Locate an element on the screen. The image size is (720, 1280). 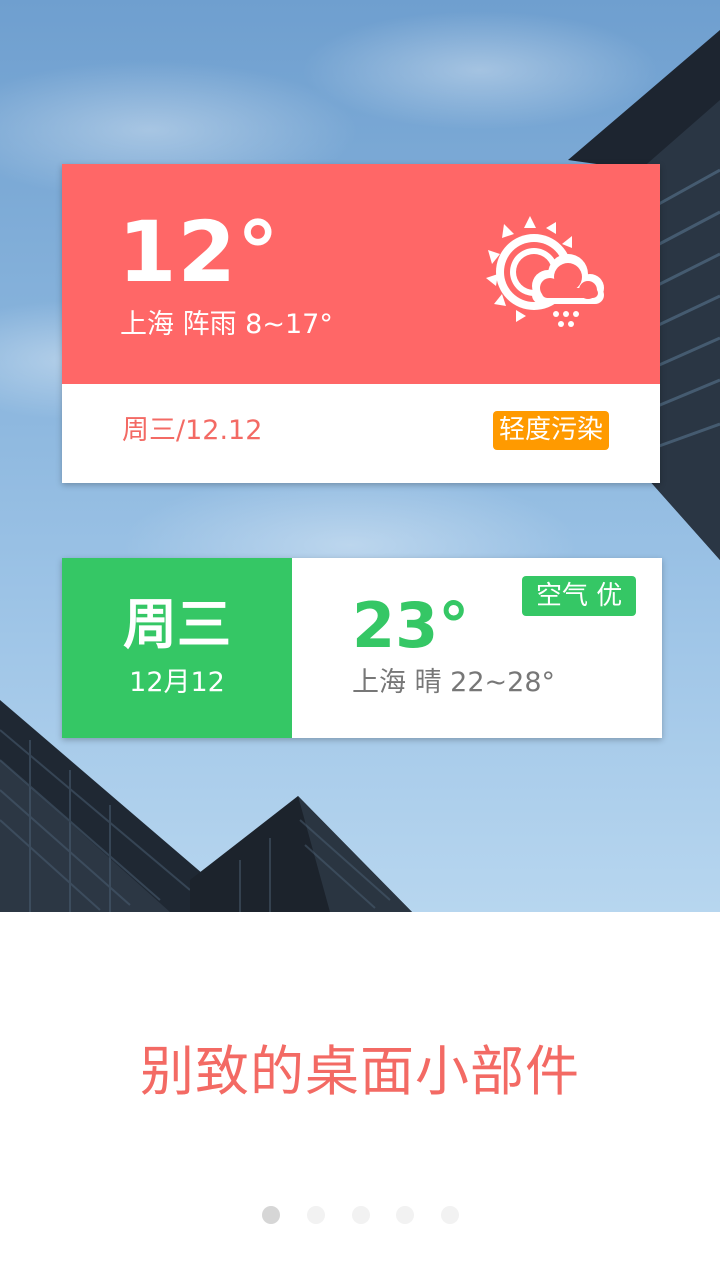
sun-cloud-rain-icon is located at coordinates (545, 271).